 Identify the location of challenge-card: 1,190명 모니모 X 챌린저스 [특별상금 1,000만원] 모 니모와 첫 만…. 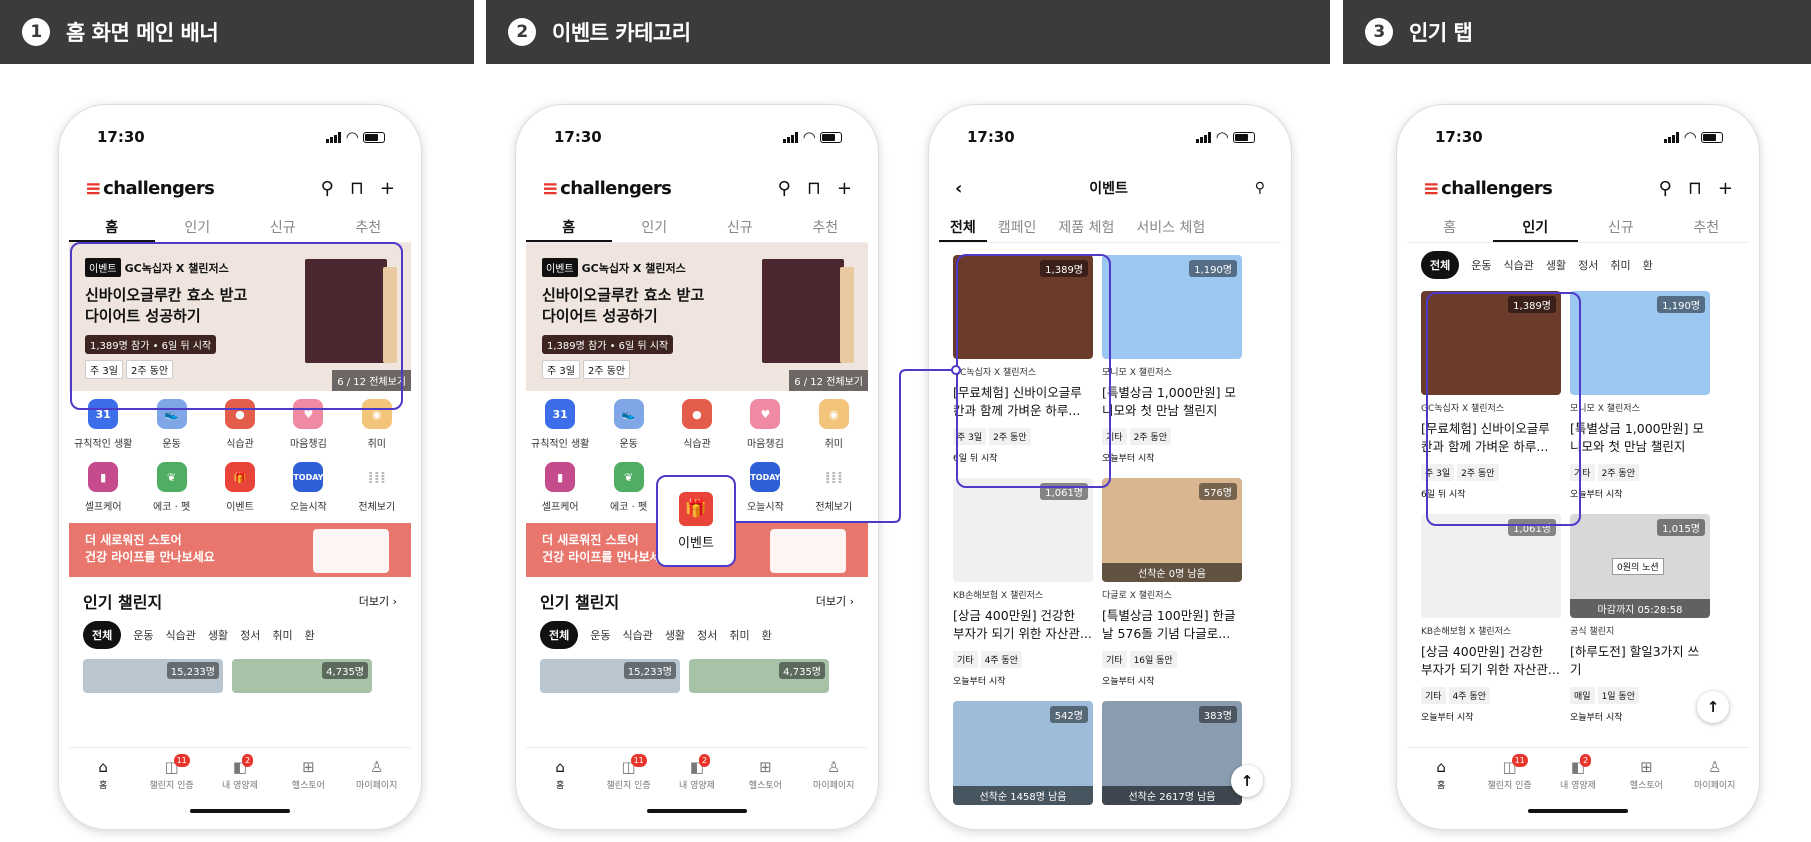
(1640, 395).